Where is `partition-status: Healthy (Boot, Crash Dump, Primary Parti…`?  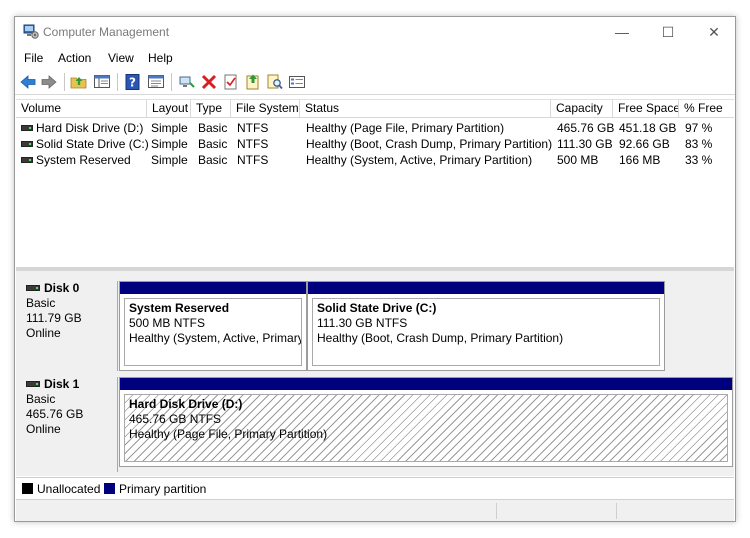 partition-status: Healthy (Boot, Crash Dump, Primary Parti… is located at coordinates (440, 338).